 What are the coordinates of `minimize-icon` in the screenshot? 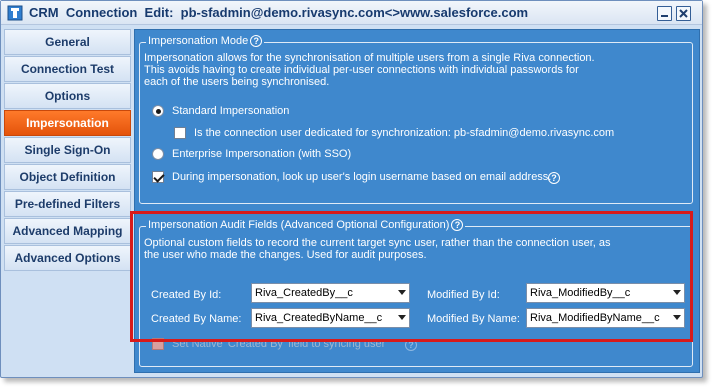 It's located at (664, 16).